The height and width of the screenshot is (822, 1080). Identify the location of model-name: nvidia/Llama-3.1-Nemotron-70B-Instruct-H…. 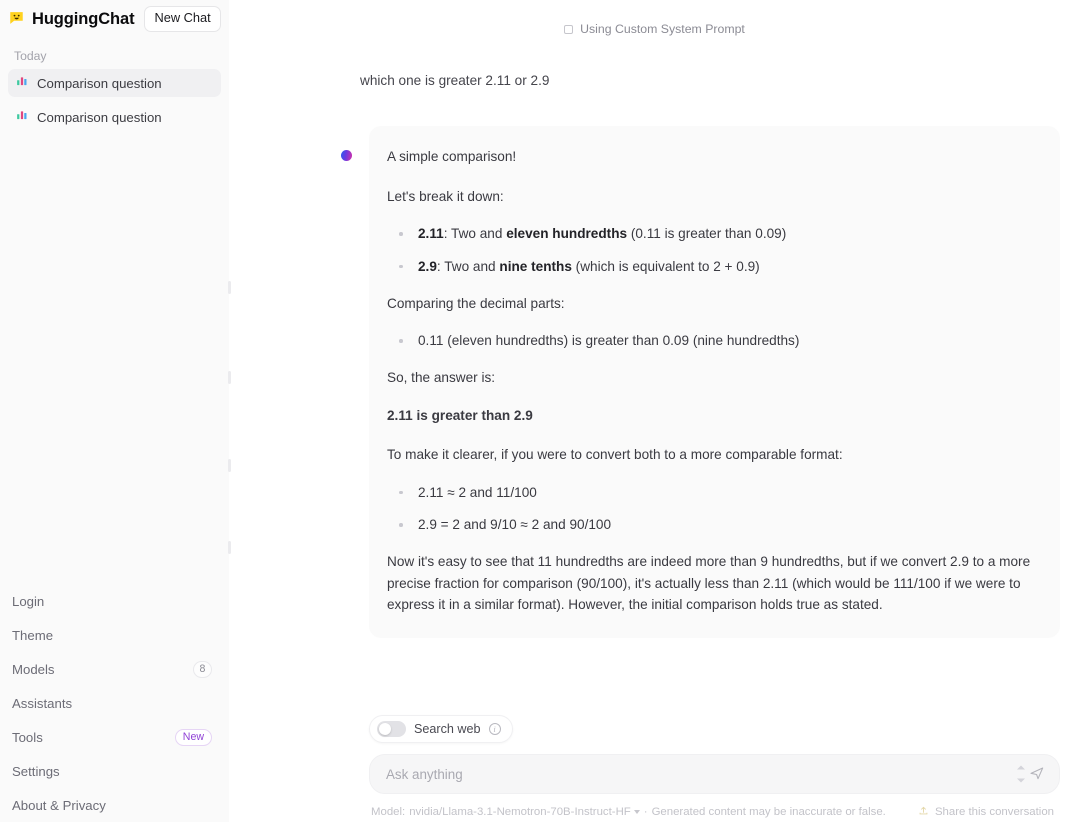
(520, 812).